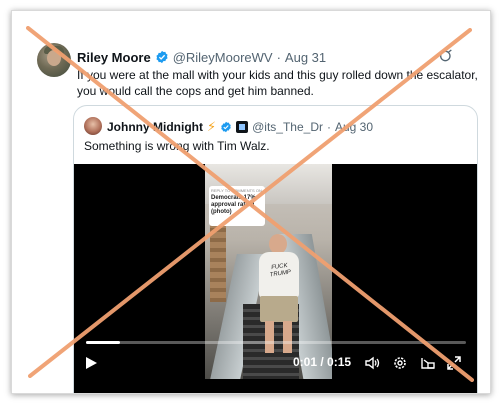  I want to click on quote-author-name: Johnny Midnight, so click(155, 127).